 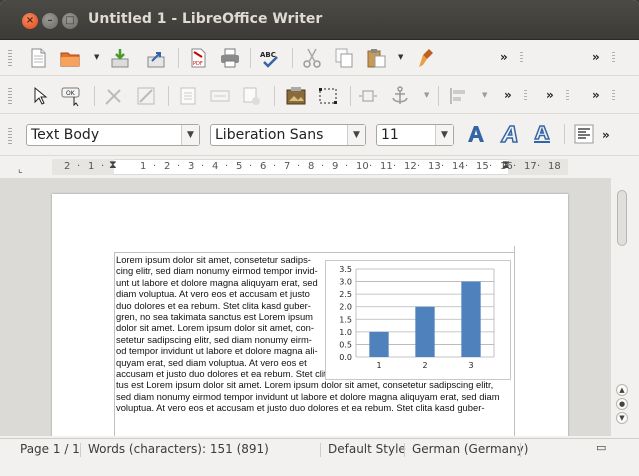 What do you see at coordinates (345, 332) in the screenshot?
I see `y-tick-label: 1.0` at bounding box center [345, 332].